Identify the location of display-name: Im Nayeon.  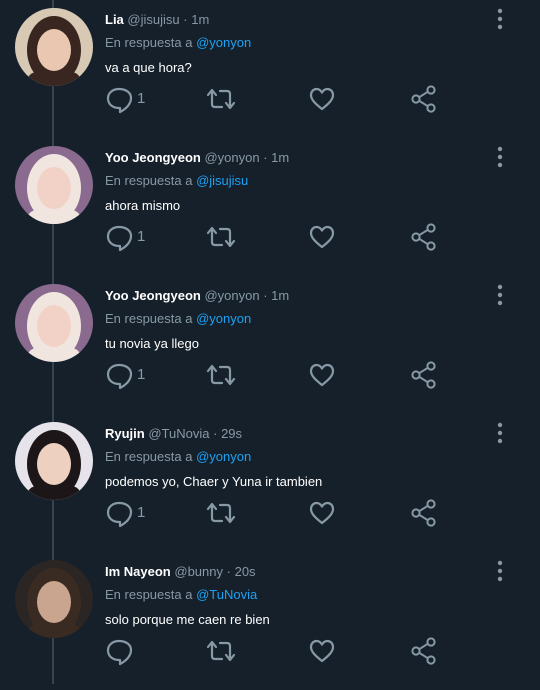
(138, 571).